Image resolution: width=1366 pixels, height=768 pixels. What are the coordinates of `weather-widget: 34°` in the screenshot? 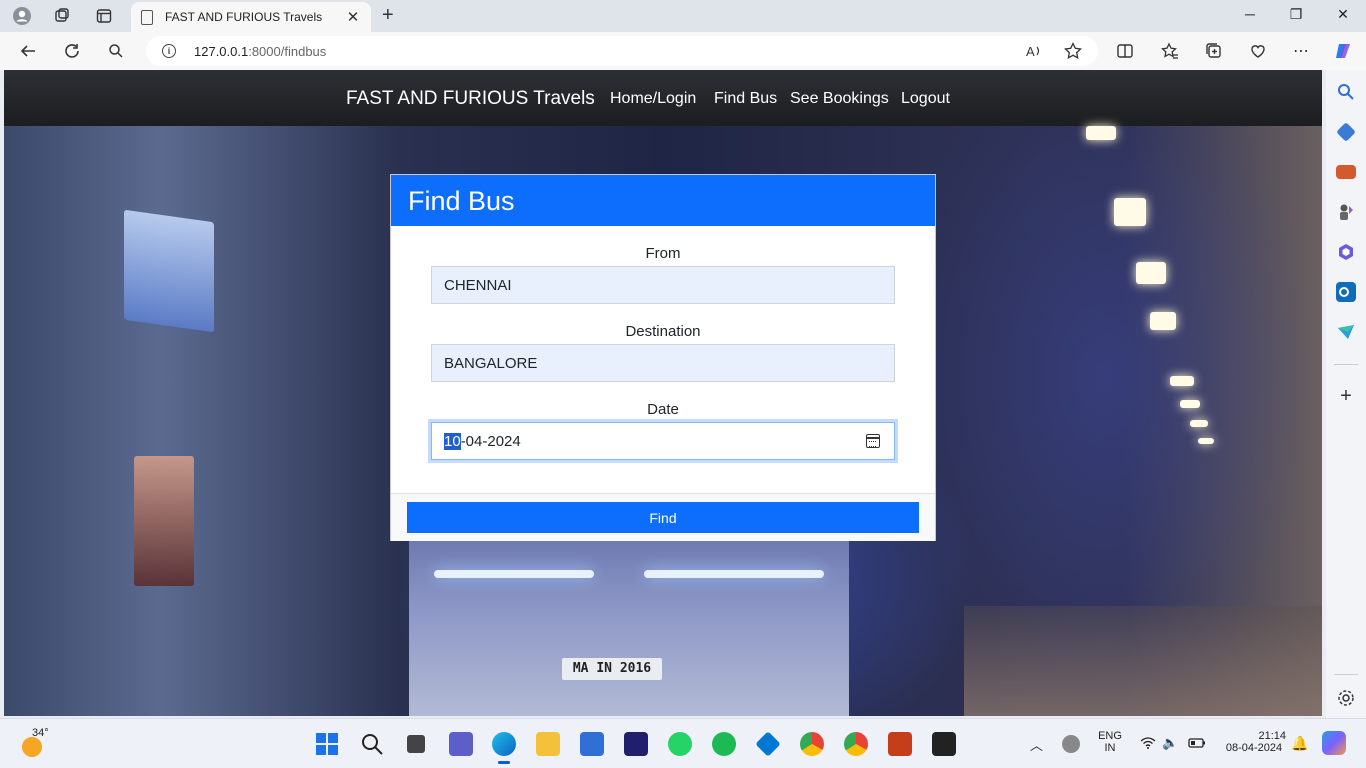 It's located at (35, 742).